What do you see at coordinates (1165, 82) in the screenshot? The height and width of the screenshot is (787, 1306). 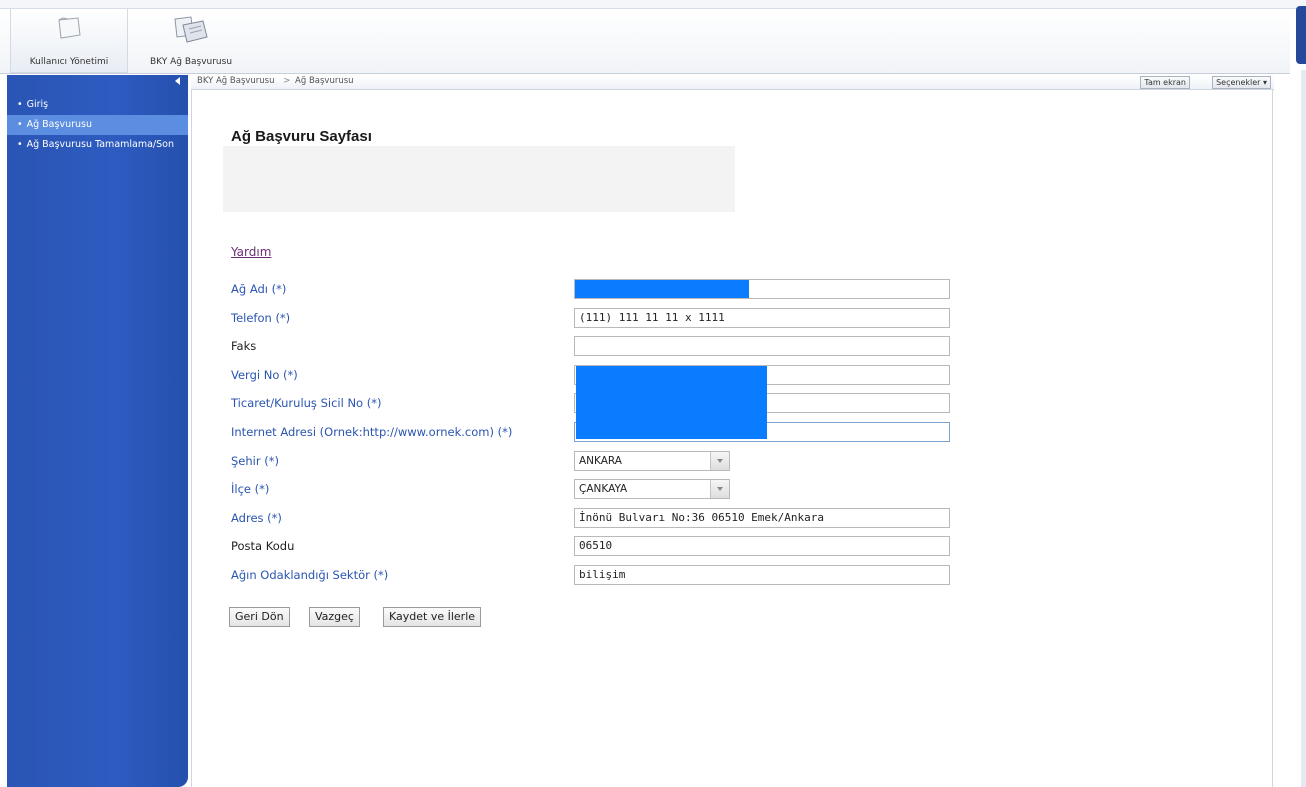 I see `fullscreen-button: Tam ekran` at bounding box center [1165, 82].